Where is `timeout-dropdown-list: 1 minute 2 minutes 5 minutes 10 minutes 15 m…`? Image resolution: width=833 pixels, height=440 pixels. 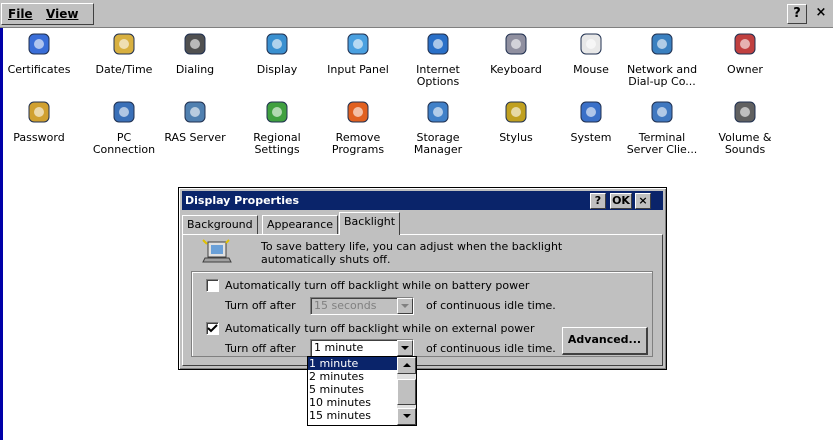 timeout-dropdown-list: 1 minute 2 minutes 5 minutes 10 minutes 15 m… is located at coordinates (362, 391).